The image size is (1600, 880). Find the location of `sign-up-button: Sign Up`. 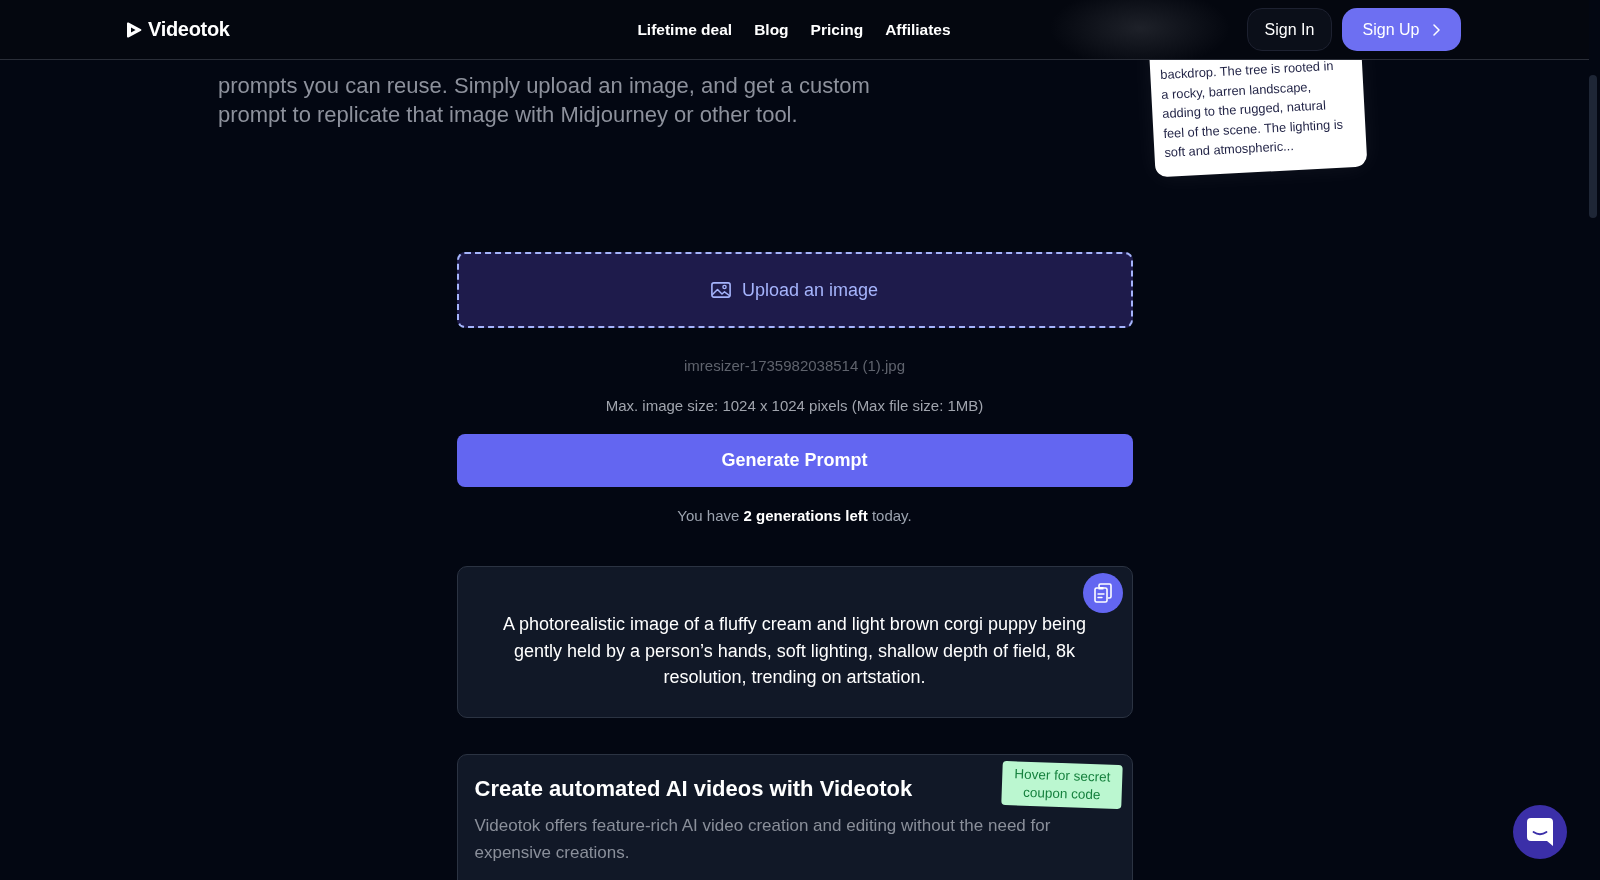

sign-up-button: Sign Up is located at coordinates (1401, 29).